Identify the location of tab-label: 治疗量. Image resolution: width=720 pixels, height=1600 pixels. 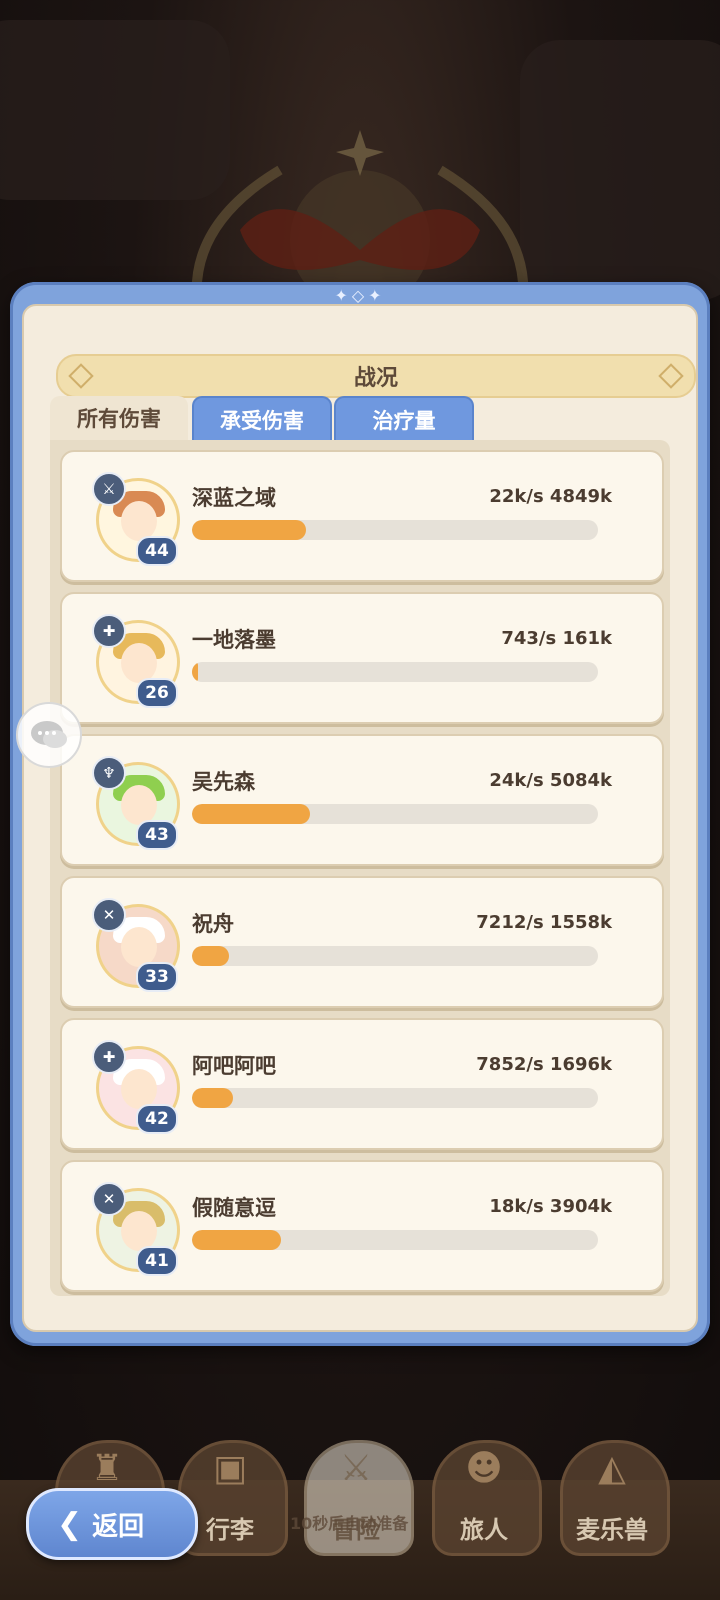
(404, 421).